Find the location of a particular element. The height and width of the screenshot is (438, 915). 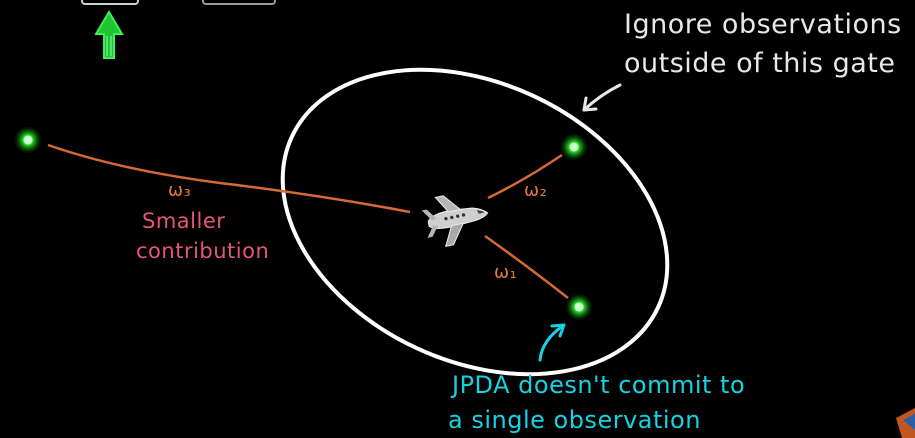

association-line-w3 is located at coordinates (229, 178).